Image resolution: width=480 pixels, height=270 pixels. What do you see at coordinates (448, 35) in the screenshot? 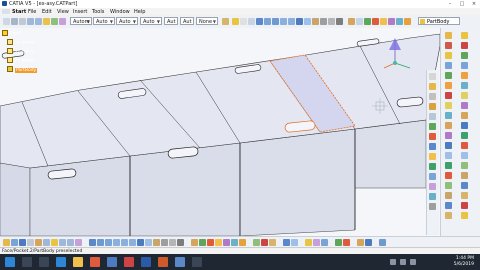
I see `sketcher-icon` at bounding box center [448, 35].